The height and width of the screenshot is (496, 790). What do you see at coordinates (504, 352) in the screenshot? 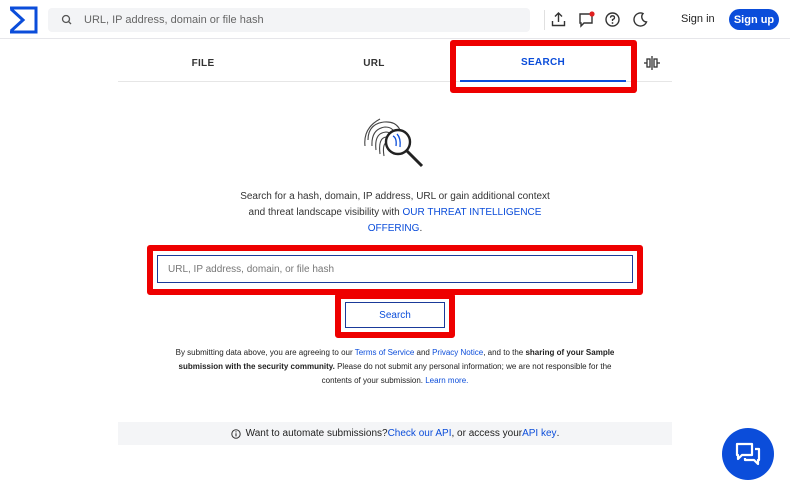
I see `legal-text-2: , and to the` at bounding box center [504, 352].